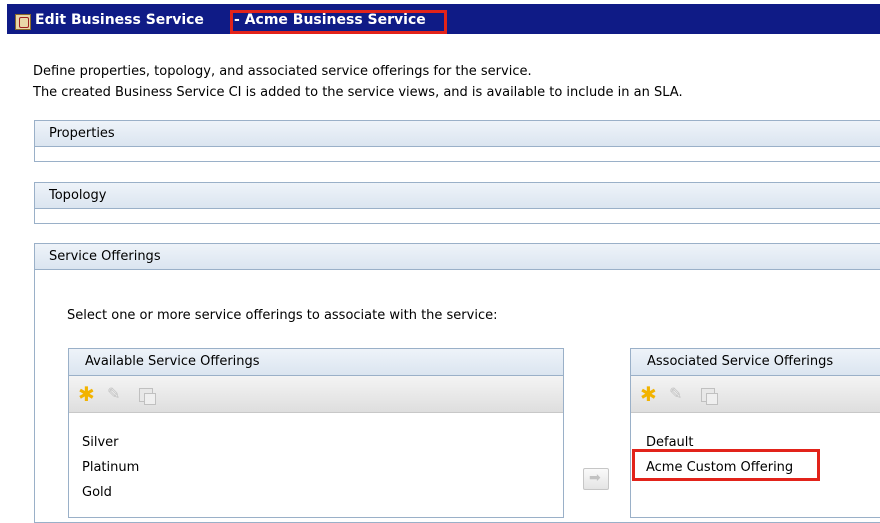 This screenshot has width=880, height=523. I want to click on offering-highlight-box, so click(726, 465).